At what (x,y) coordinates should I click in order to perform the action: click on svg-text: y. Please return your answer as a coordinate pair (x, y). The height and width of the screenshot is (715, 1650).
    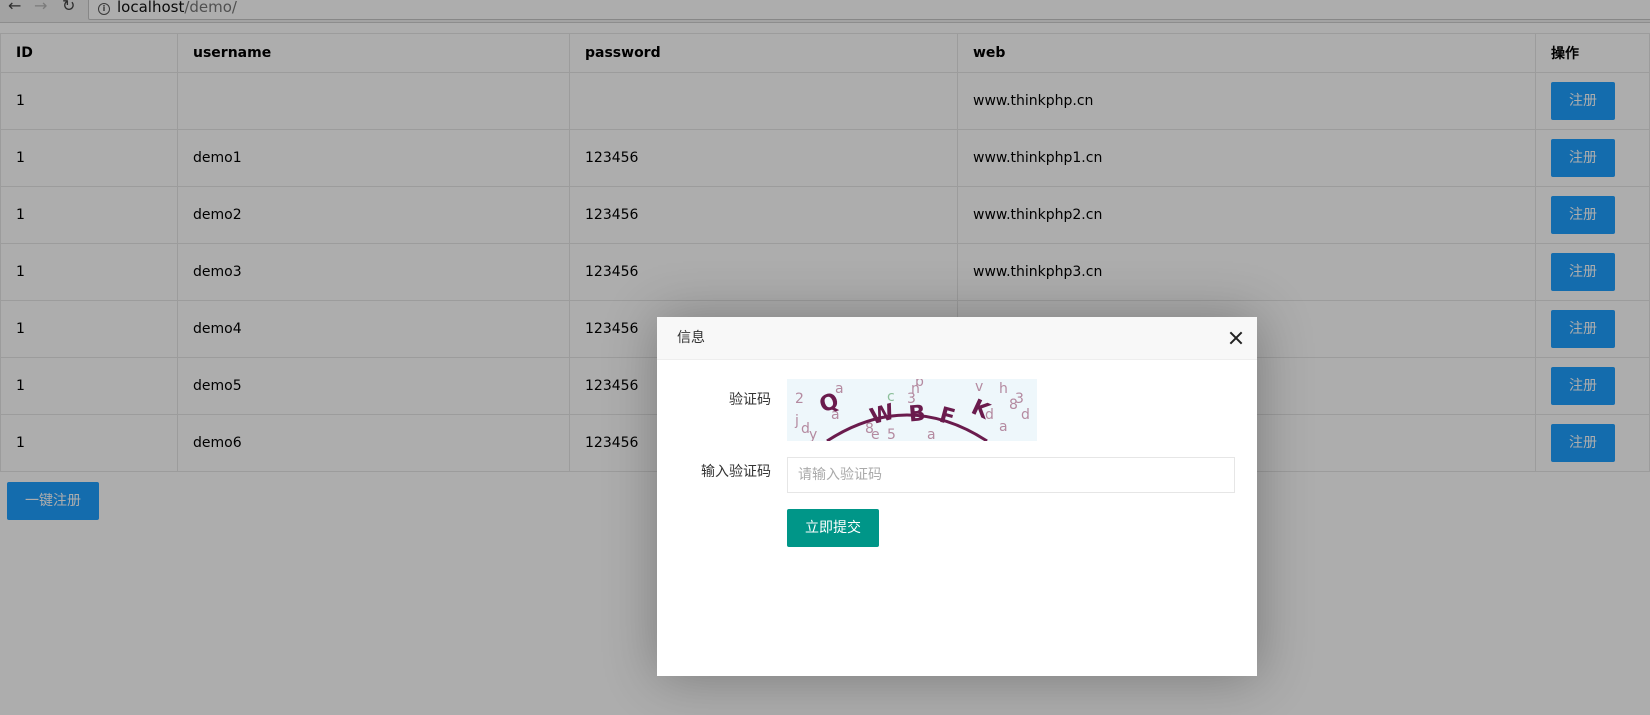
    Looking at the image, I should click on (813, 434).